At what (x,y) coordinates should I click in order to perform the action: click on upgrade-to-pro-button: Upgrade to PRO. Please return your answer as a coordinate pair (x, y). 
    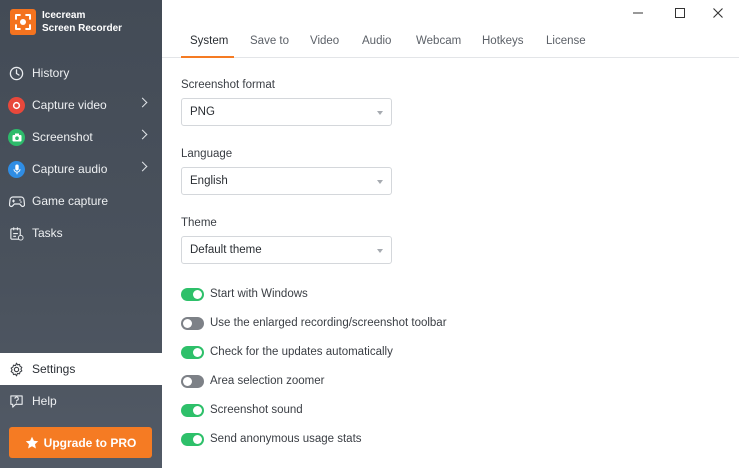
    Looking at the image, I should click on (80, 442).